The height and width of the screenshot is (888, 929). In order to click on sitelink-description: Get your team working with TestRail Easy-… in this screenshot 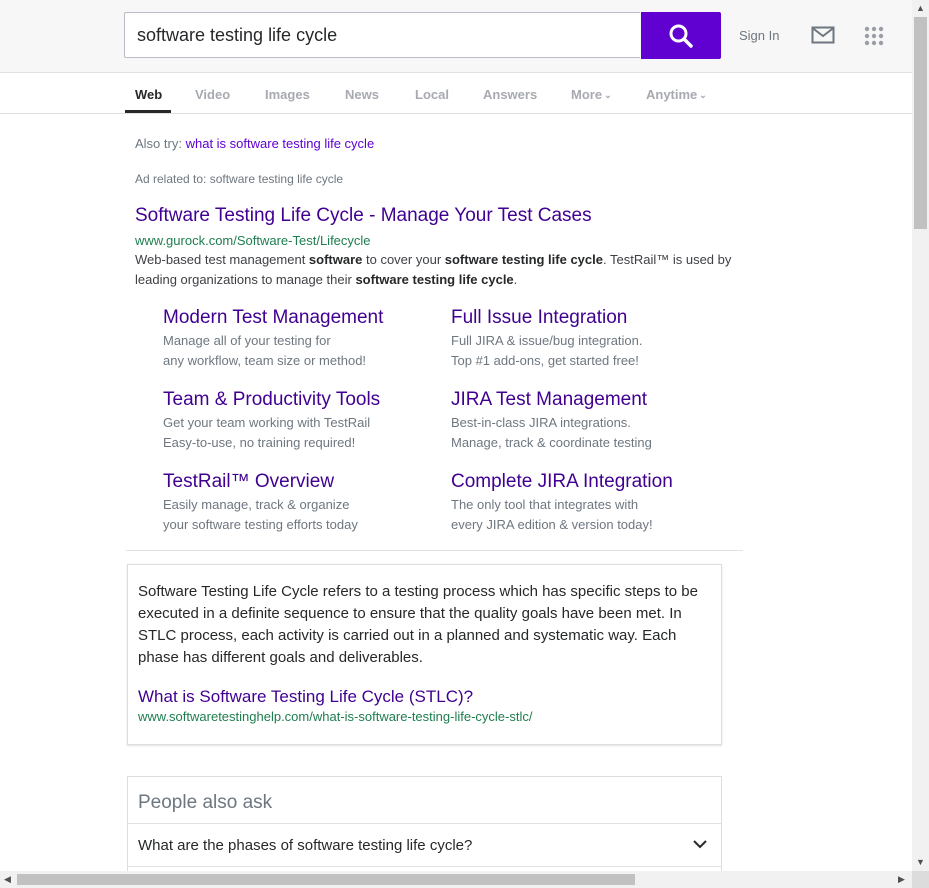, I will do `click(266, 433)`.